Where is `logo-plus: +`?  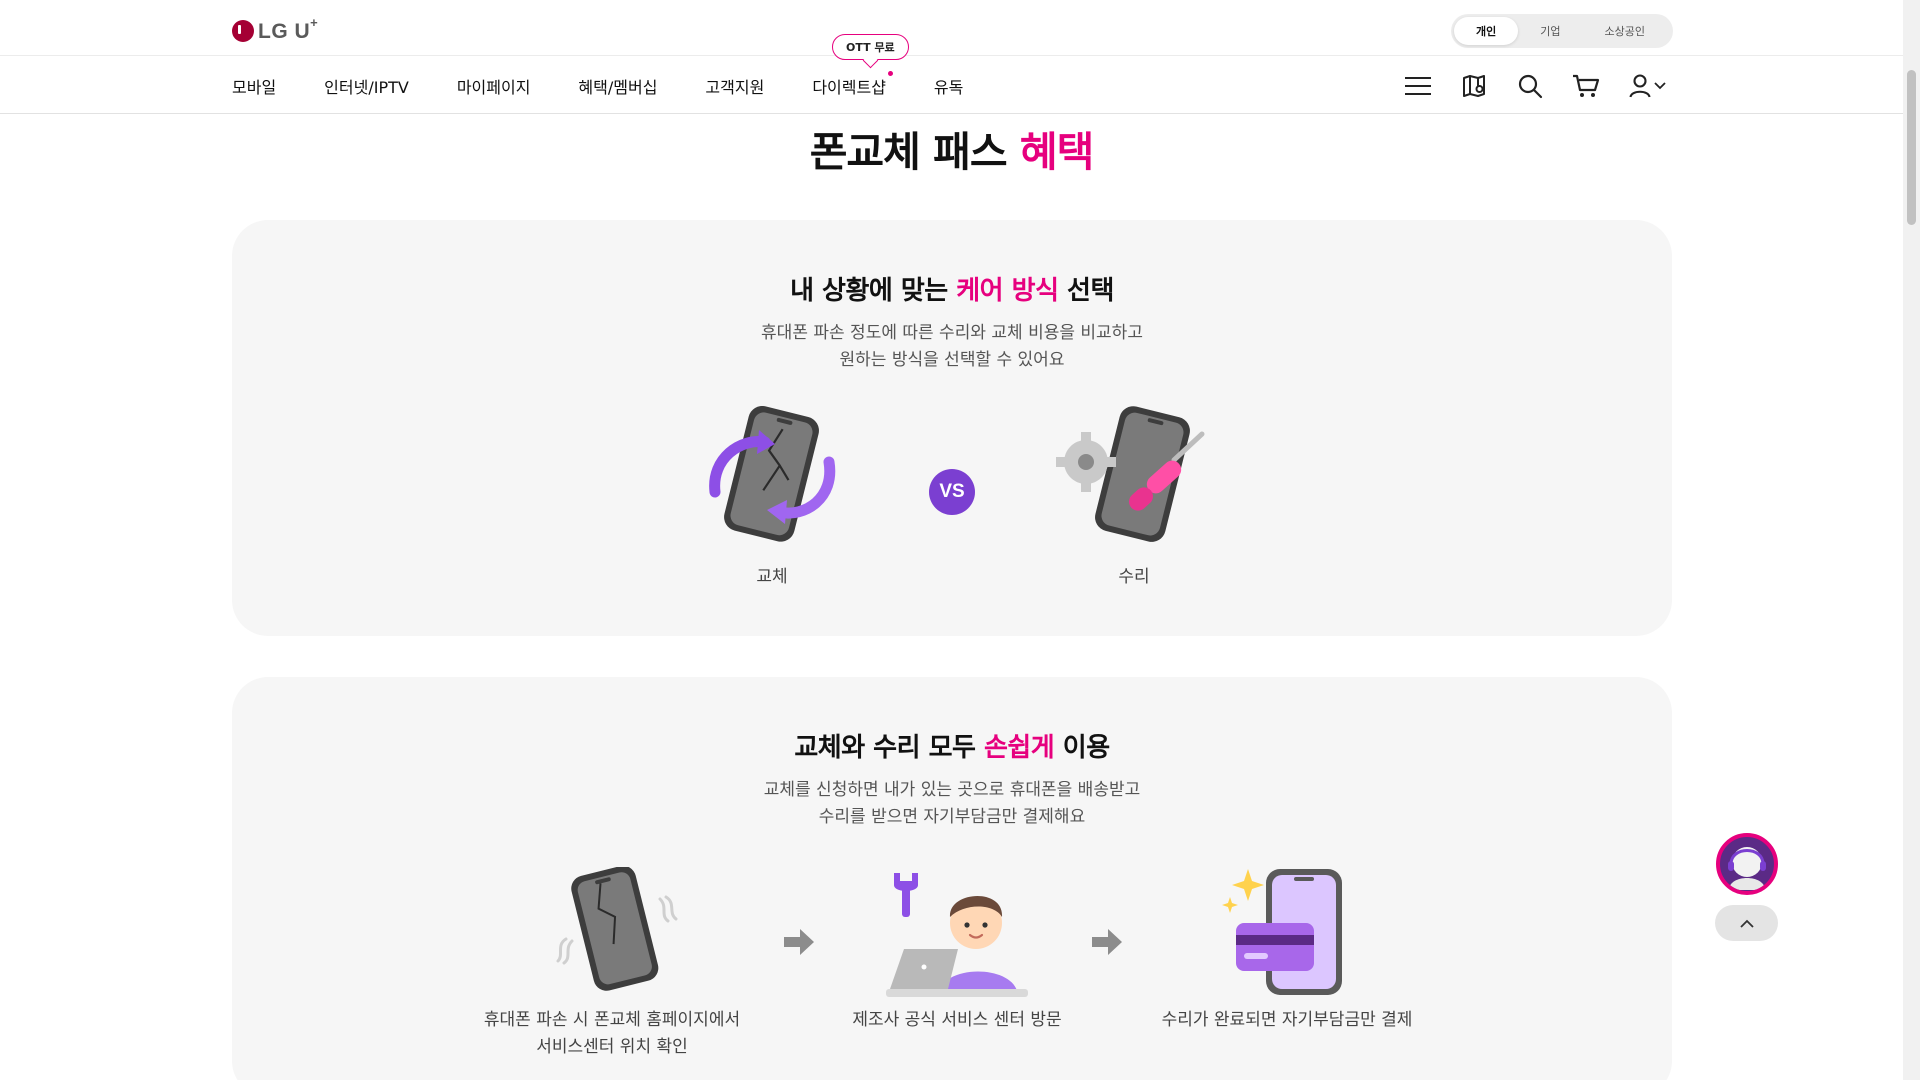 logo-plus: + is located at coordinates (314, 22).